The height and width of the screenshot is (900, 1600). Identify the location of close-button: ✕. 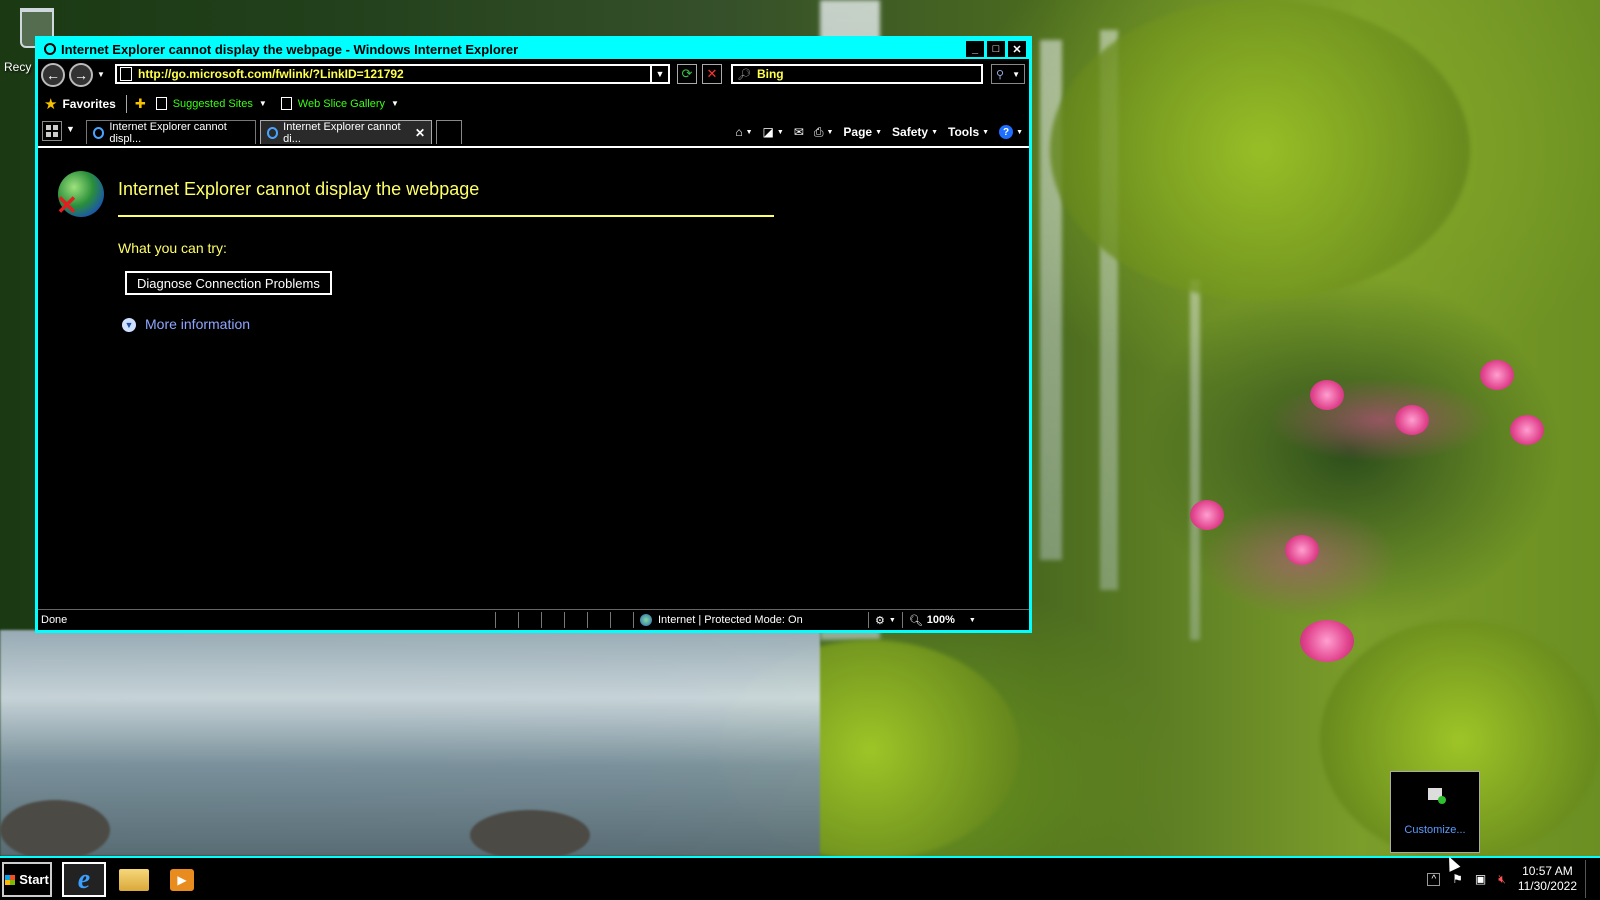
(1017, 49).